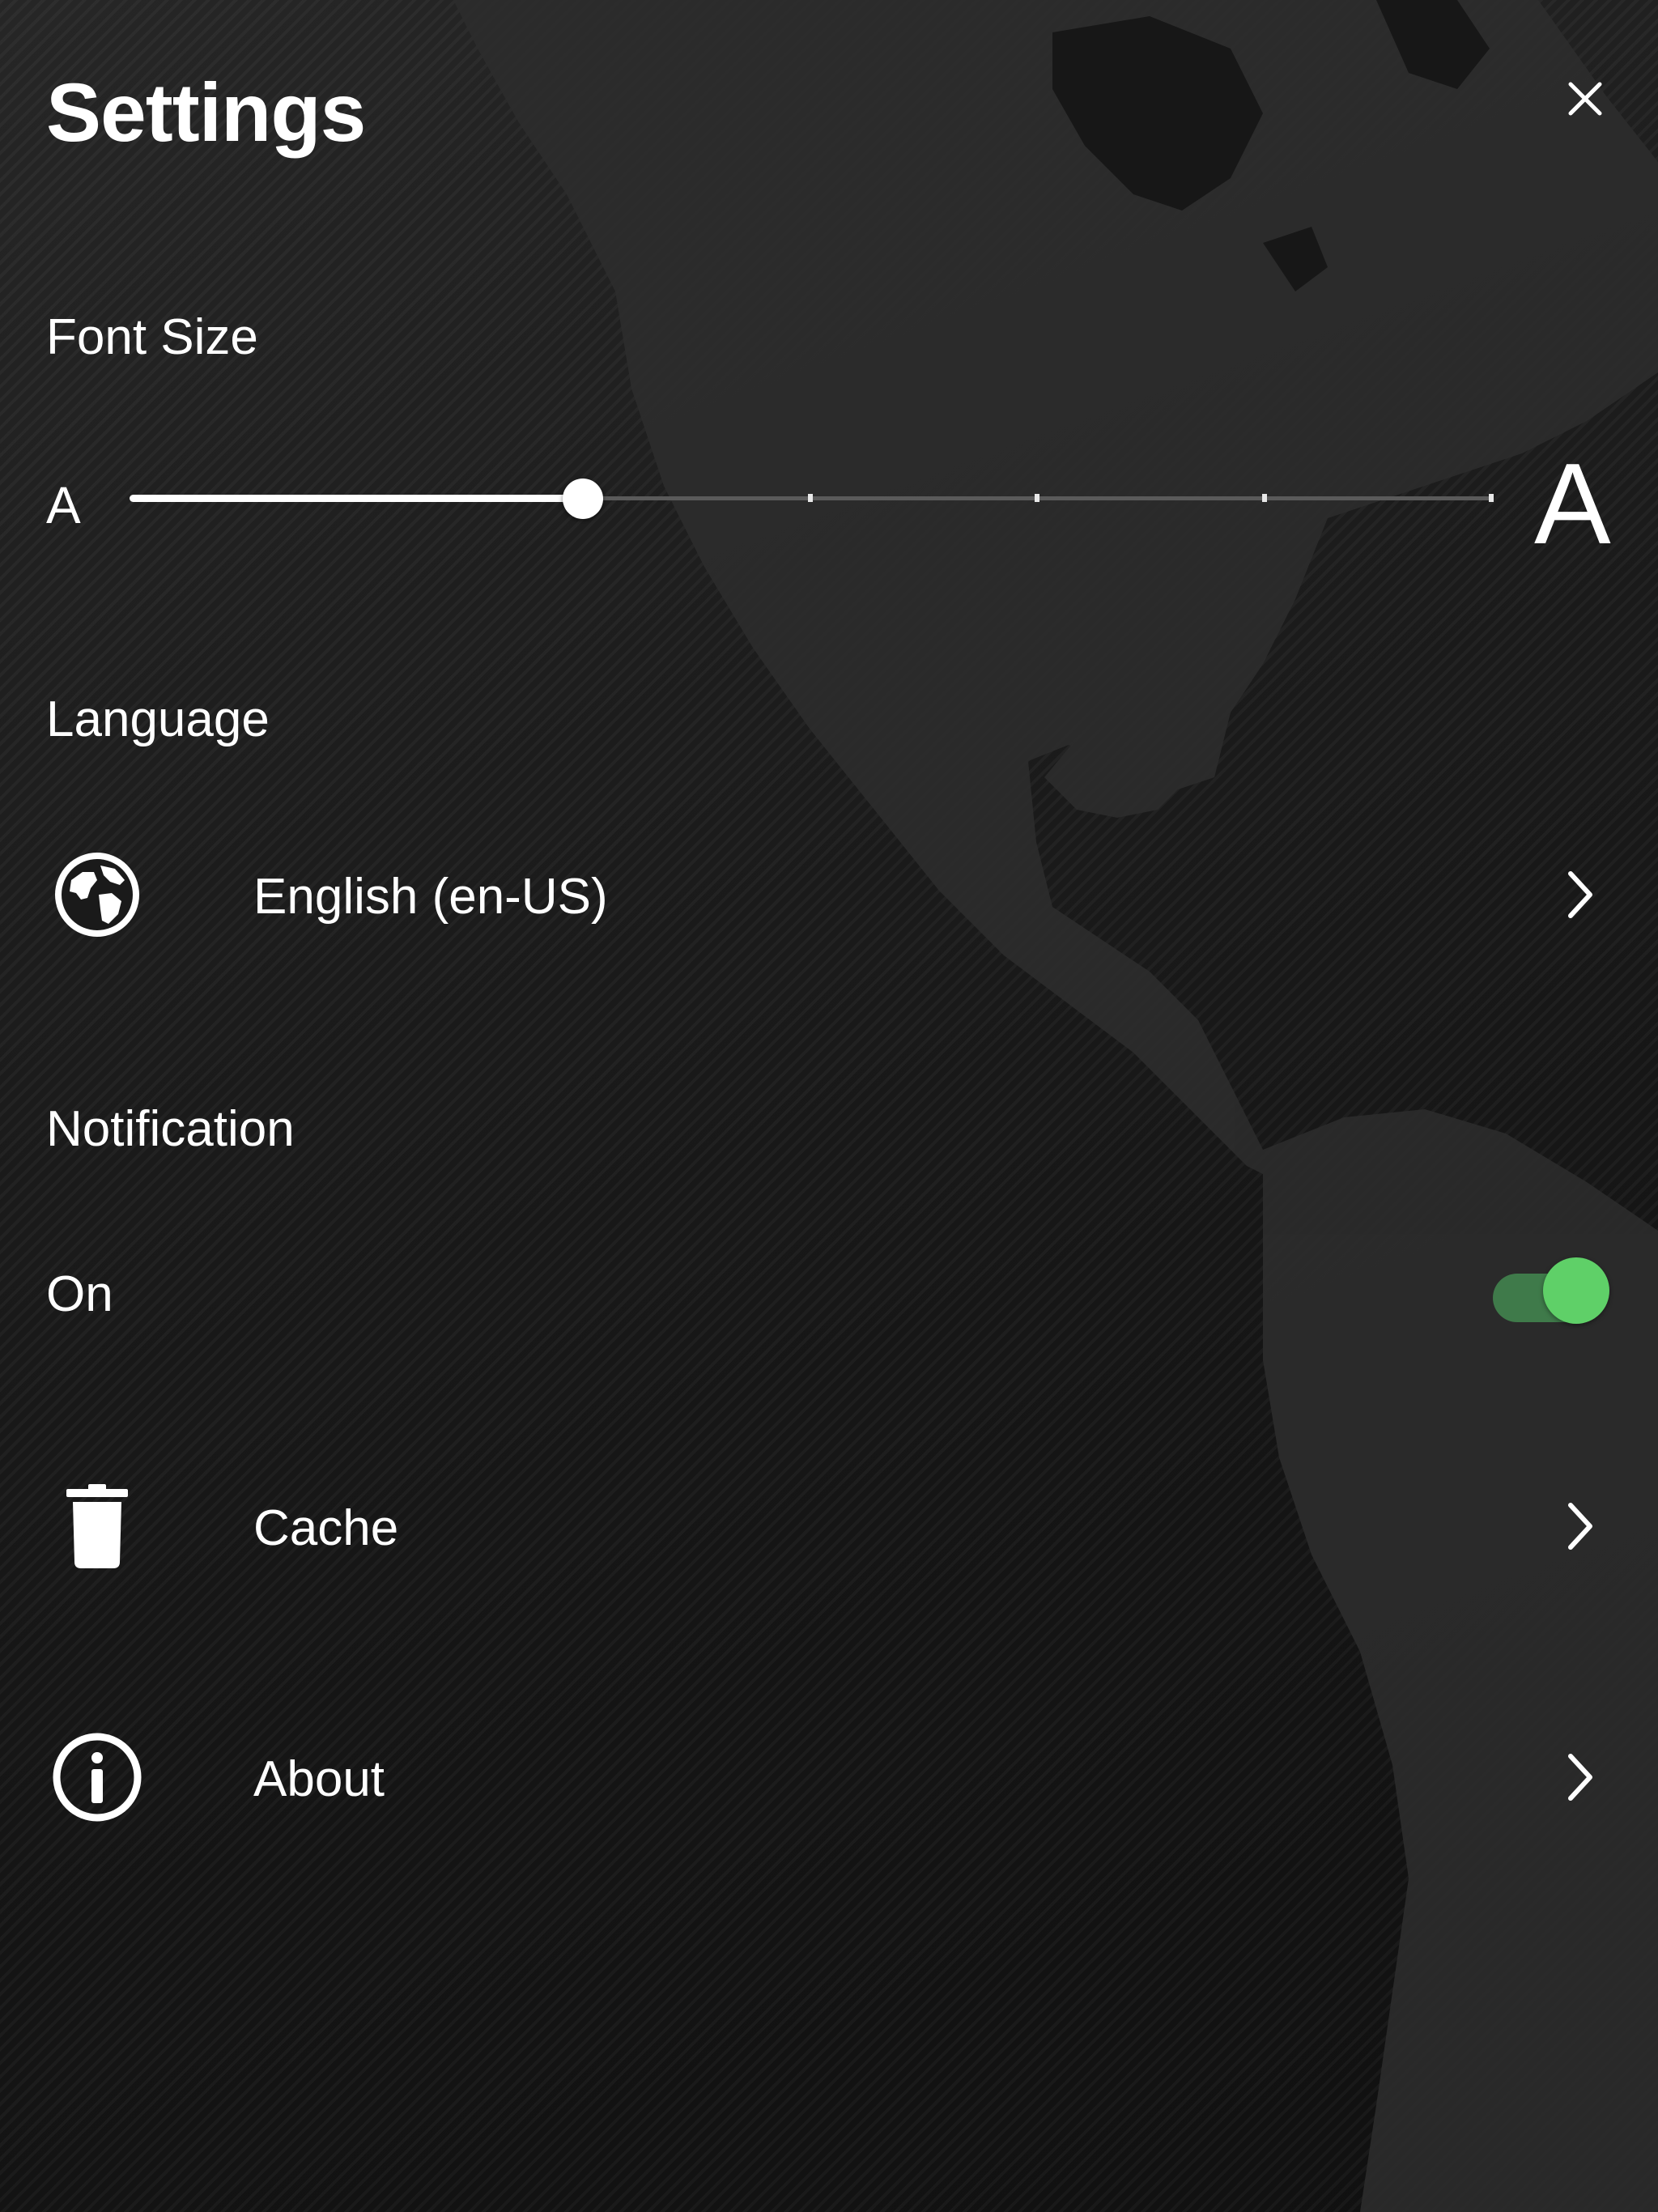  I want to click on font-size-heading: Font Size, so click(152, 337).